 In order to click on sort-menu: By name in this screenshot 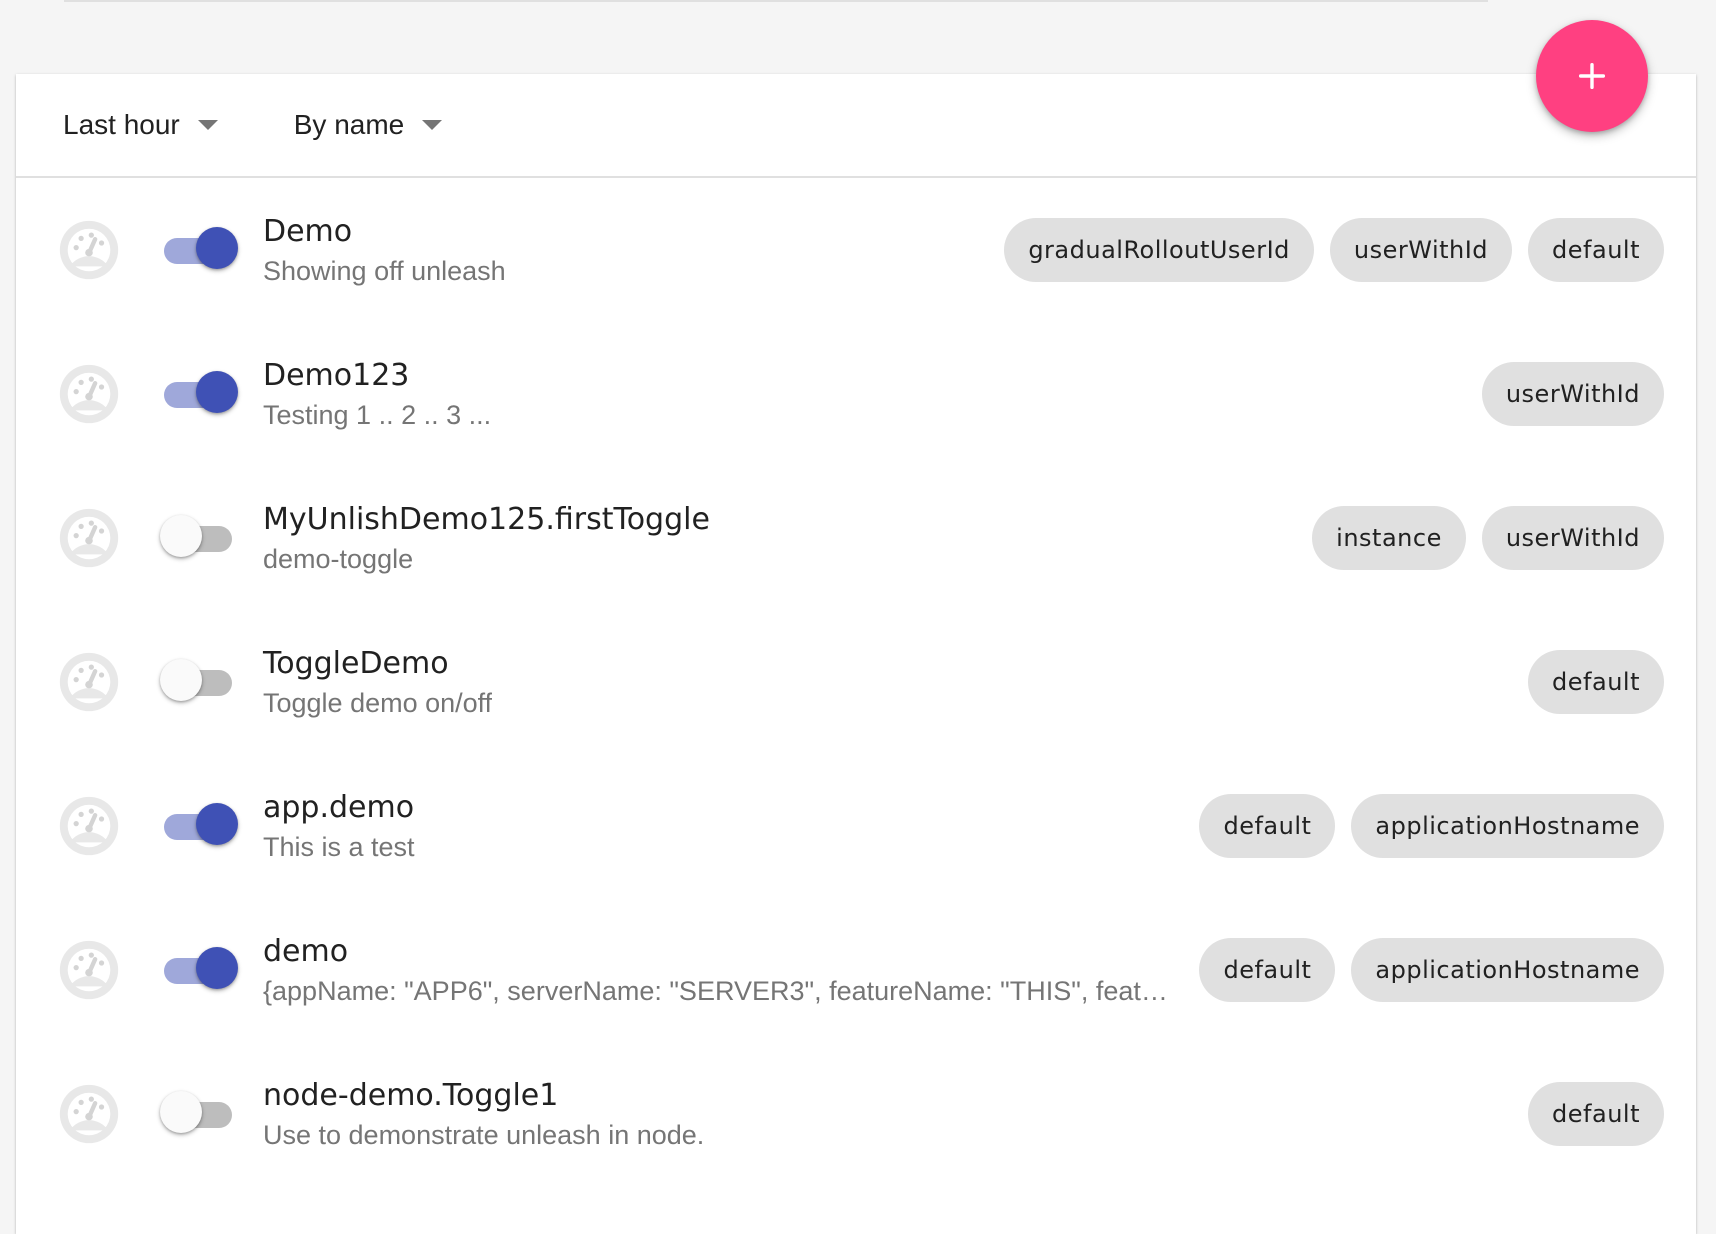, I will do `click(368, 125)`.